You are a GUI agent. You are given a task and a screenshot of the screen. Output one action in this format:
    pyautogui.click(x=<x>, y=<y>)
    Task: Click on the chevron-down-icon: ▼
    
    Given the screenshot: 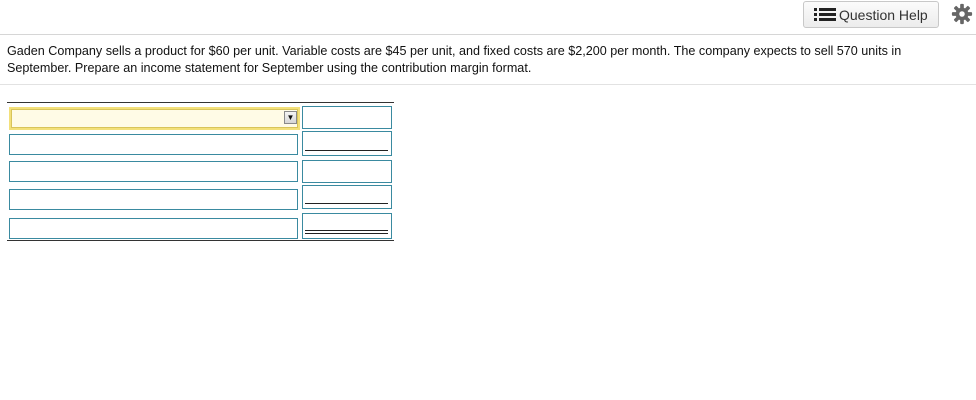 What is the action you would take?
    pyautogui.click(x=290, y=117)
    